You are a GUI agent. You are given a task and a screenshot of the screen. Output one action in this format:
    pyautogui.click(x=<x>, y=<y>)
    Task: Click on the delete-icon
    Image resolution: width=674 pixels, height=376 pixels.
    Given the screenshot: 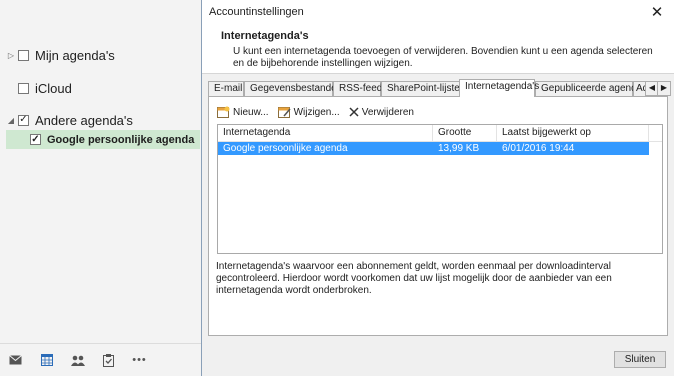 What is the action you would take?
    pyautogui.click(x=354, y=112)
    